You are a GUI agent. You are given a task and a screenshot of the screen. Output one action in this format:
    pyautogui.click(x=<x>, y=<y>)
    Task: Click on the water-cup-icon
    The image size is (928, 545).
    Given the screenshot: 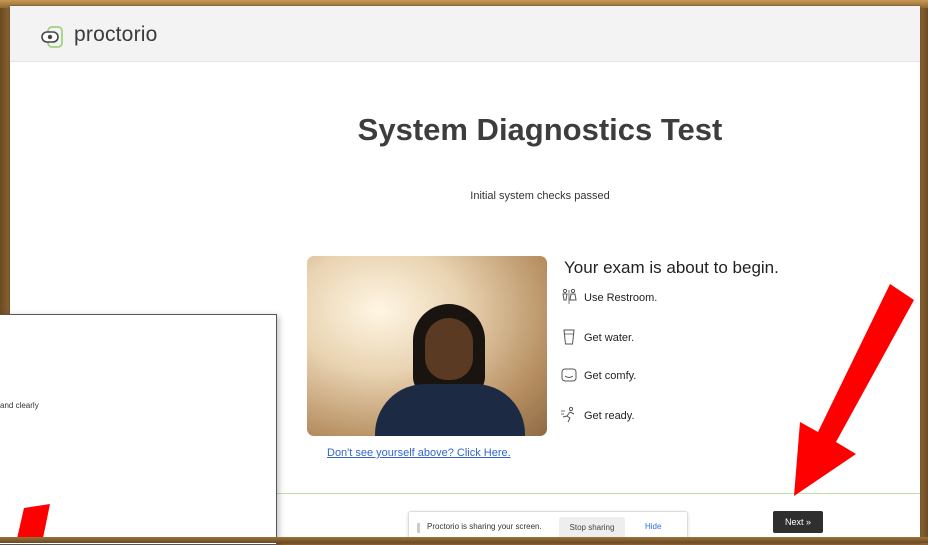 What is the action you would take?
    pyautogui.click(x=569, y=337)
    